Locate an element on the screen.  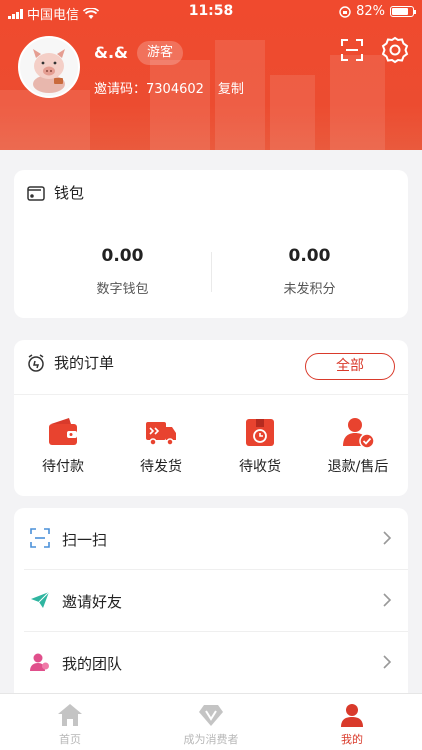
order-pending-receipt-label: 待收货 is located at coordinates (260, 467).